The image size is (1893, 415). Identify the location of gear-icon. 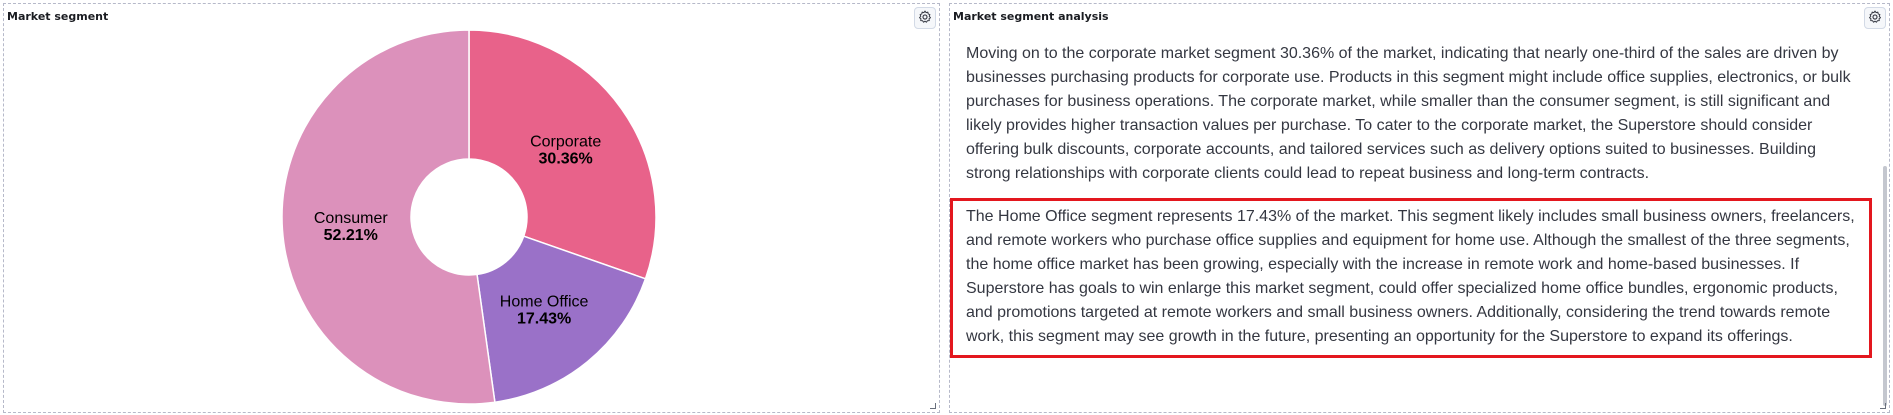
(1875, 18).